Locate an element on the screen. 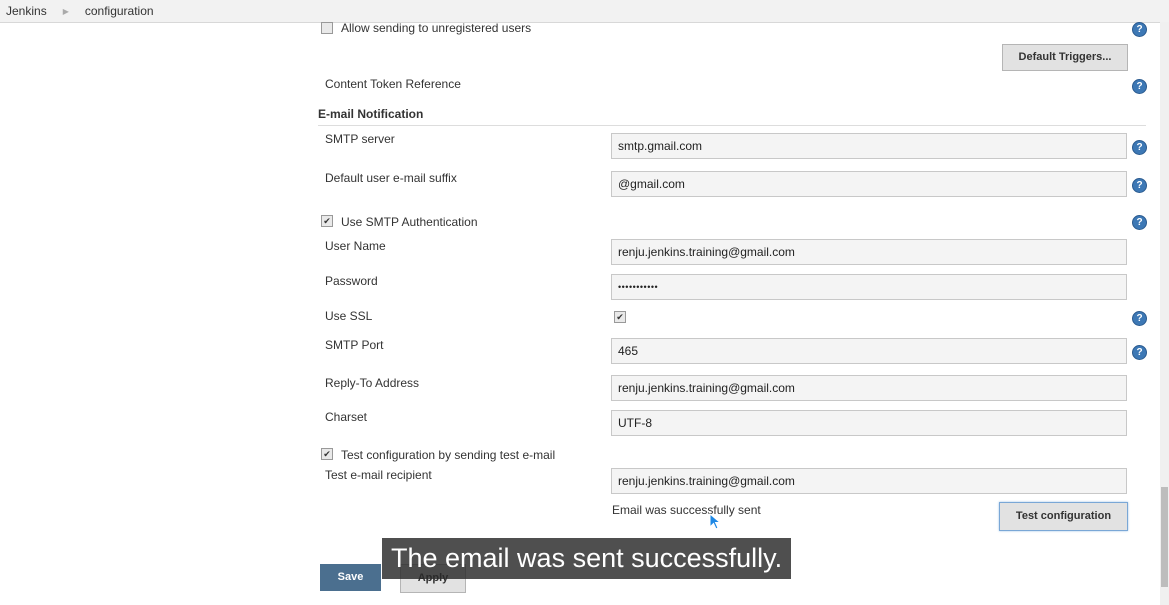  page-scrollbar is located at coordinates (1164, 313).